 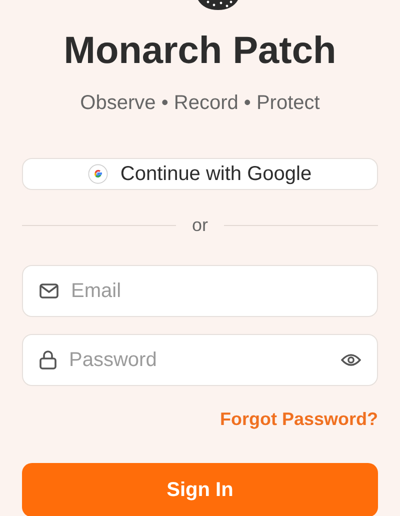 I want to click on divider-label: or, so click(x=200, y=225).